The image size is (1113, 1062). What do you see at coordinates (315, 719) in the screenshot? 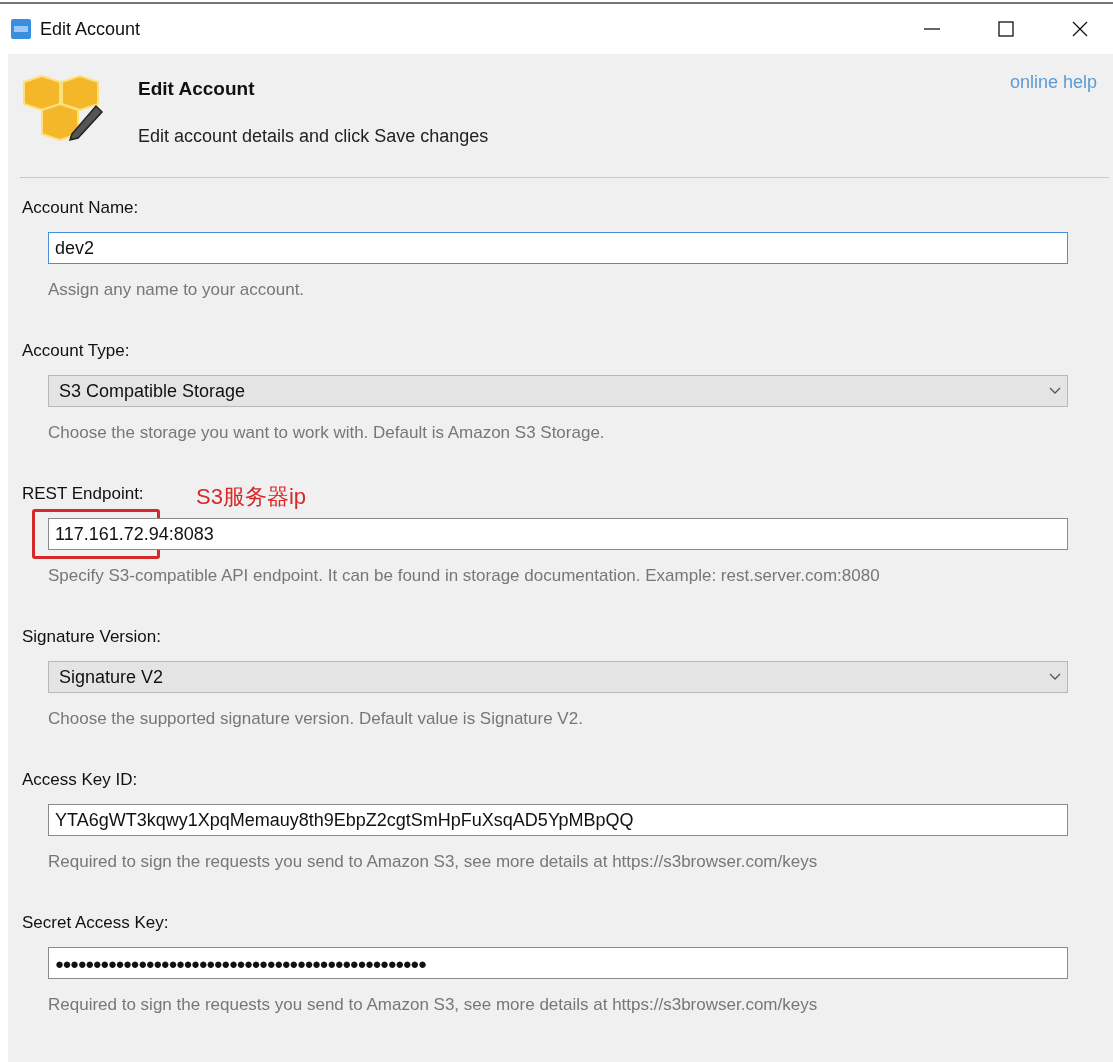
I see `field-hint: Choose the supported signature version. Default value is Signature V2.` at bounding box center [315, 719].